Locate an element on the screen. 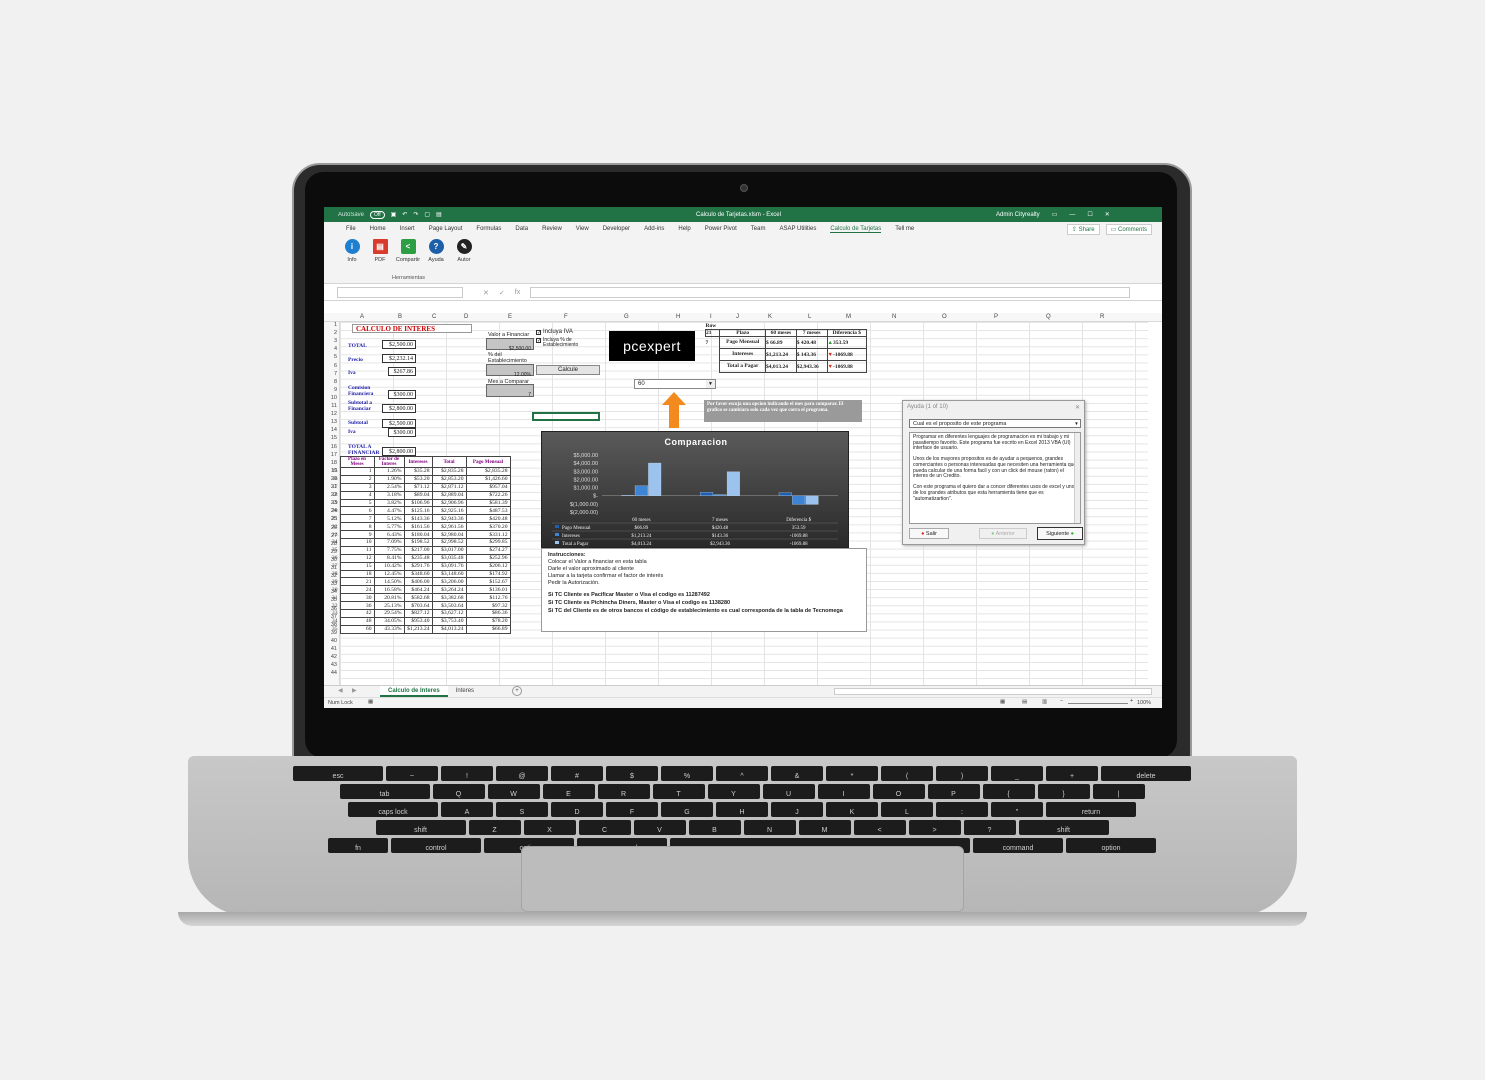 This screenshot has width=1485, height=1080. comparison-cell: $1,213.24 is located at coordinates (781, 354).